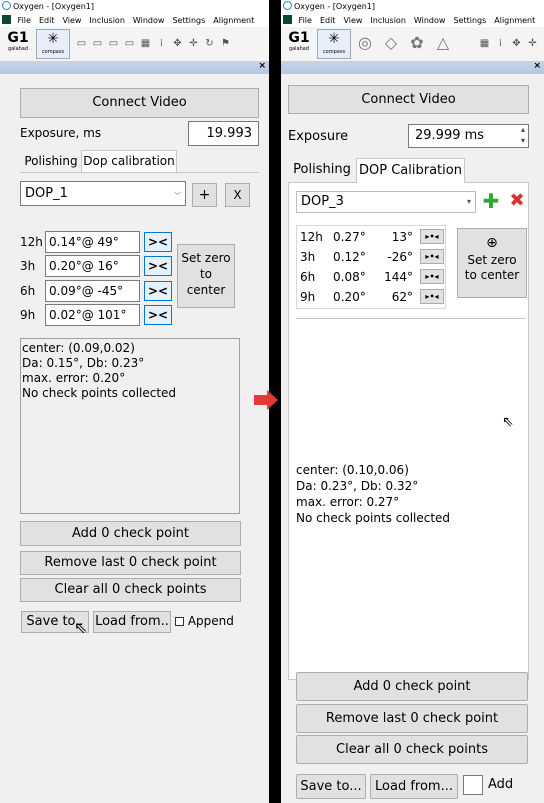 This screenshot has height=803, width=544. Describe the element at coordinates (92, 315) in the screenshot. I see `row-value: 0.02°@ 101°` at that location.